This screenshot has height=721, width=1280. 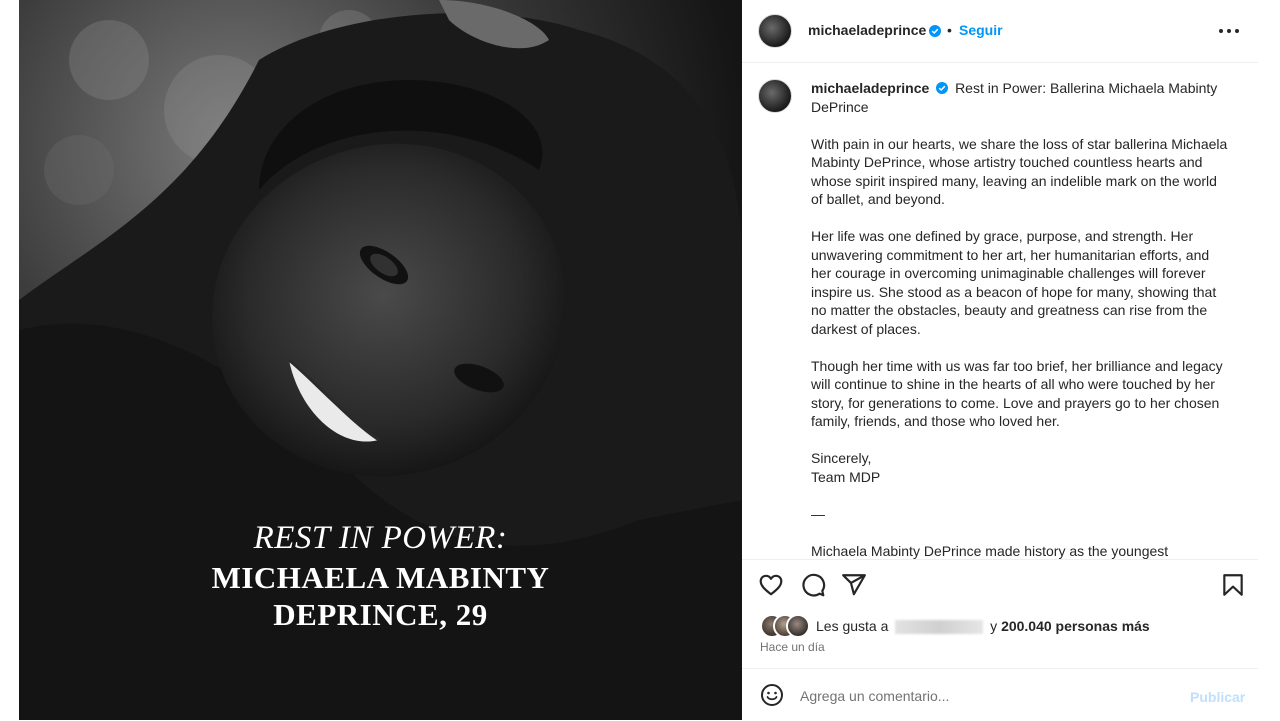 I want to click on action-bar, so click(x=1000, y=584).